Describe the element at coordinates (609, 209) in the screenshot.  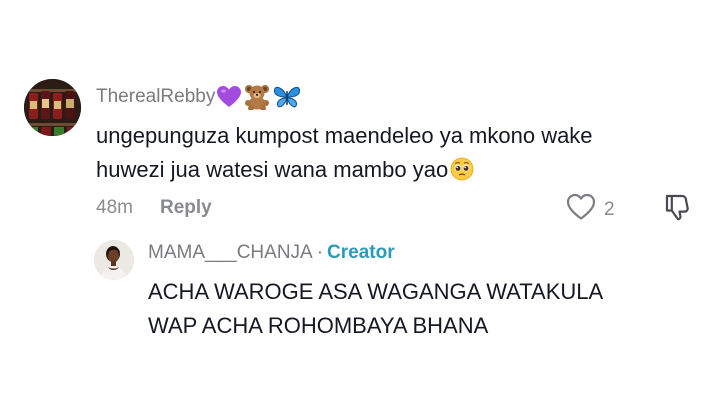
I see `like-count: 2` at that location.